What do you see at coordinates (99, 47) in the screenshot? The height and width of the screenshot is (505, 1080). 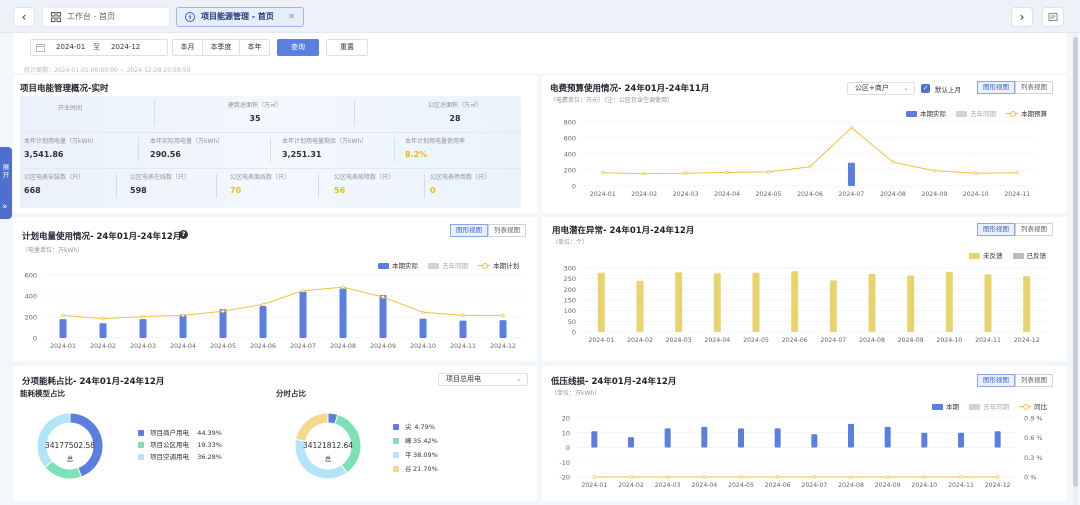 I see `date-range-picker: 2024-01 至 2024-12` at bounding box center [99, 47].